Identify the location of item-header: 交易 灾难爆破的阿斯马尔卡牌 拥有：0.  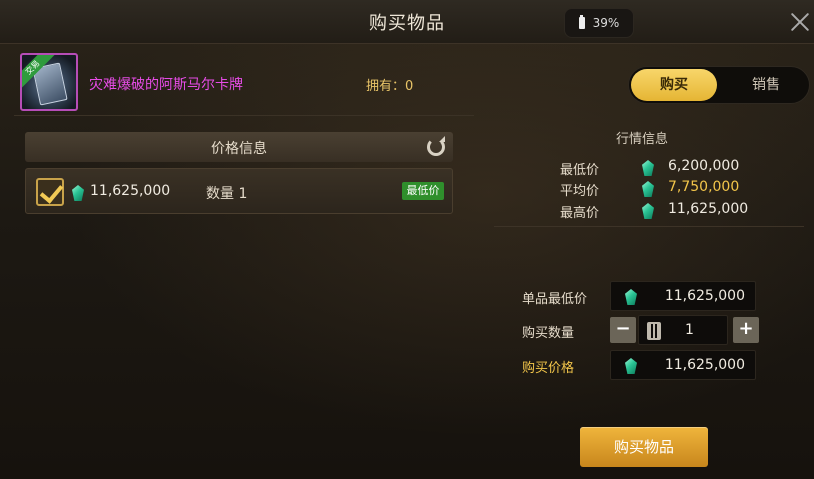
(244, 83).